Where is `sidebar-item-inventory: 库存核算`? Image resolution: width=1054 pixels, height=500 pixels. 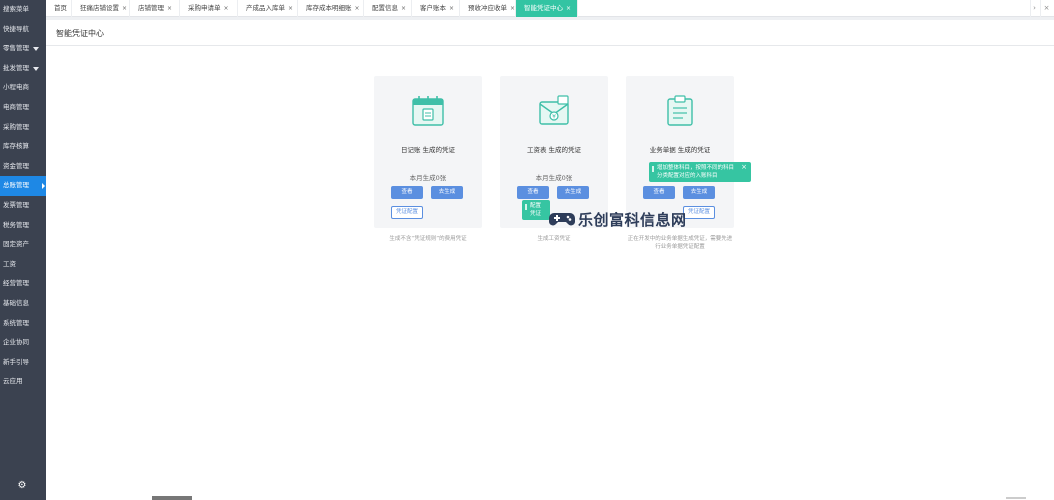
sidebar-item-inventory: 库存核算 is located at coordinates (23, 147).